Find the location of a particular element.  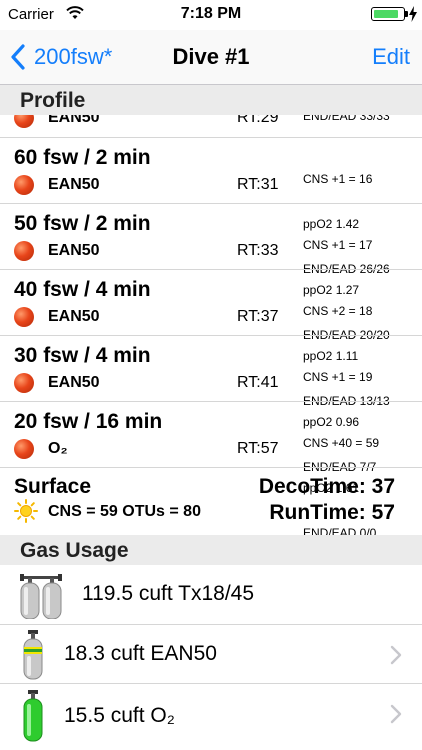

gas-usage-row: 119.5 cuft Tx18/45 is located at coordinates (211, 595).